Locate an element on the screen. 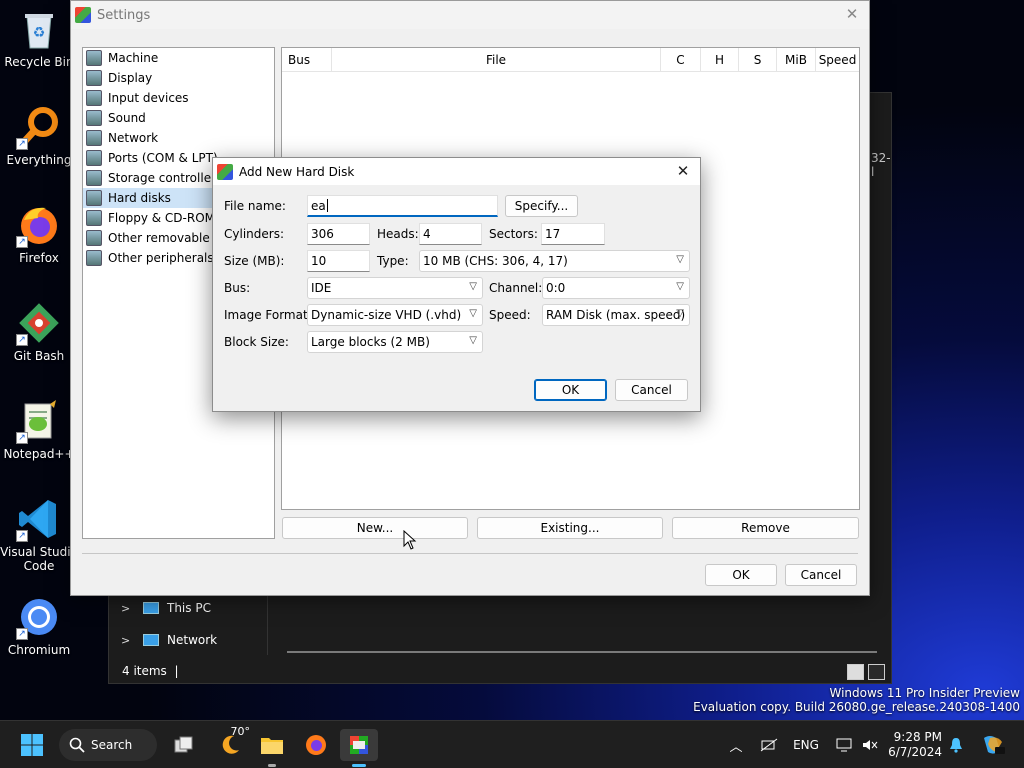 Image resolution: width=1024 pixels, height=768 pixels. divider is located at coordinates (470, 553).